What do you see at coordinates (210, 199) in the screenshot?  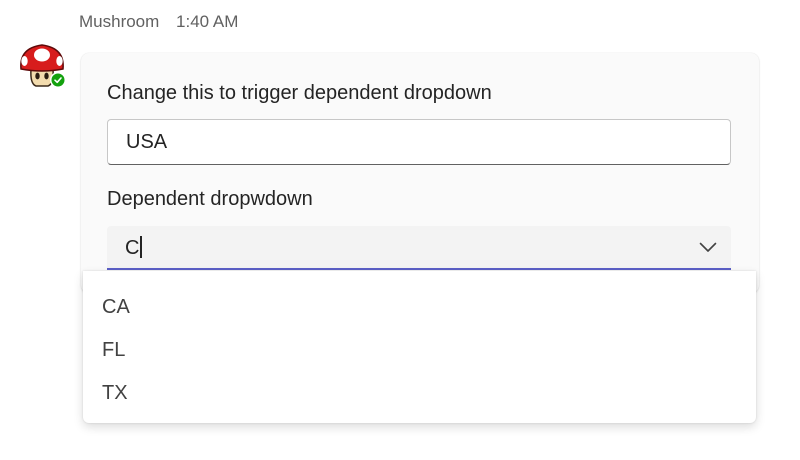 I see `dependent-dropdown-label: Dependent dropwdown` at bounding box center [210, 199].